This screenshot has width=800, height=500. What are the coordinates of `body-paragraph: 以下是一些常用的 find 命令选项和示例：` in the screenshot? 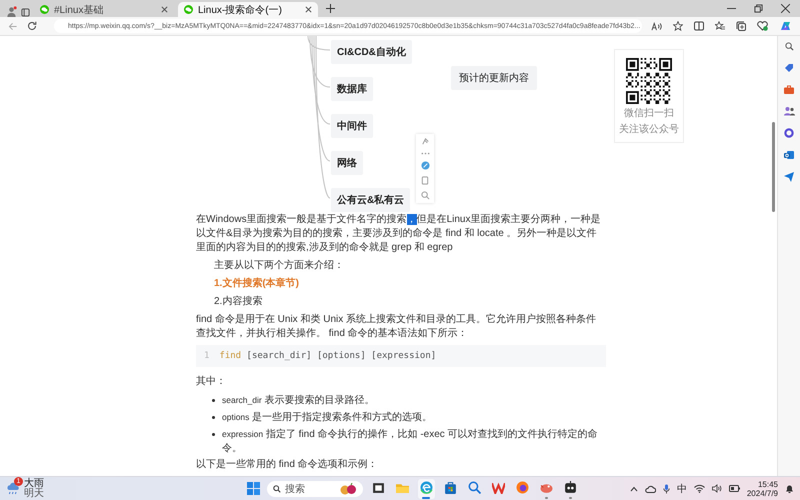 It's located at (287, 465).